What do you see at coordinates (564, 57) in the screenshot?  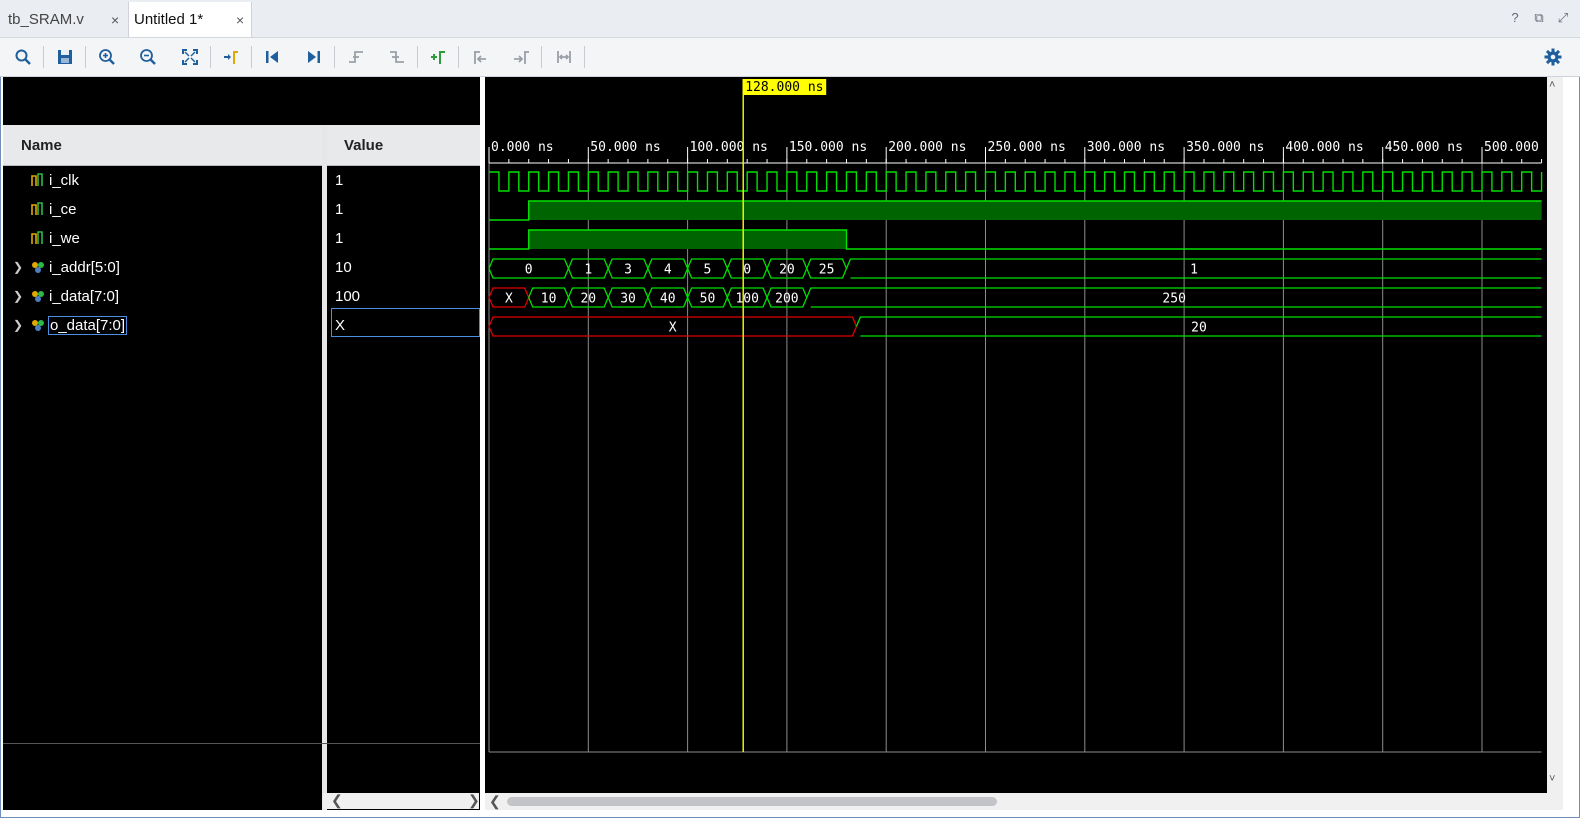 I see `swap-cursors-icon` at bounding box center [564, 57].